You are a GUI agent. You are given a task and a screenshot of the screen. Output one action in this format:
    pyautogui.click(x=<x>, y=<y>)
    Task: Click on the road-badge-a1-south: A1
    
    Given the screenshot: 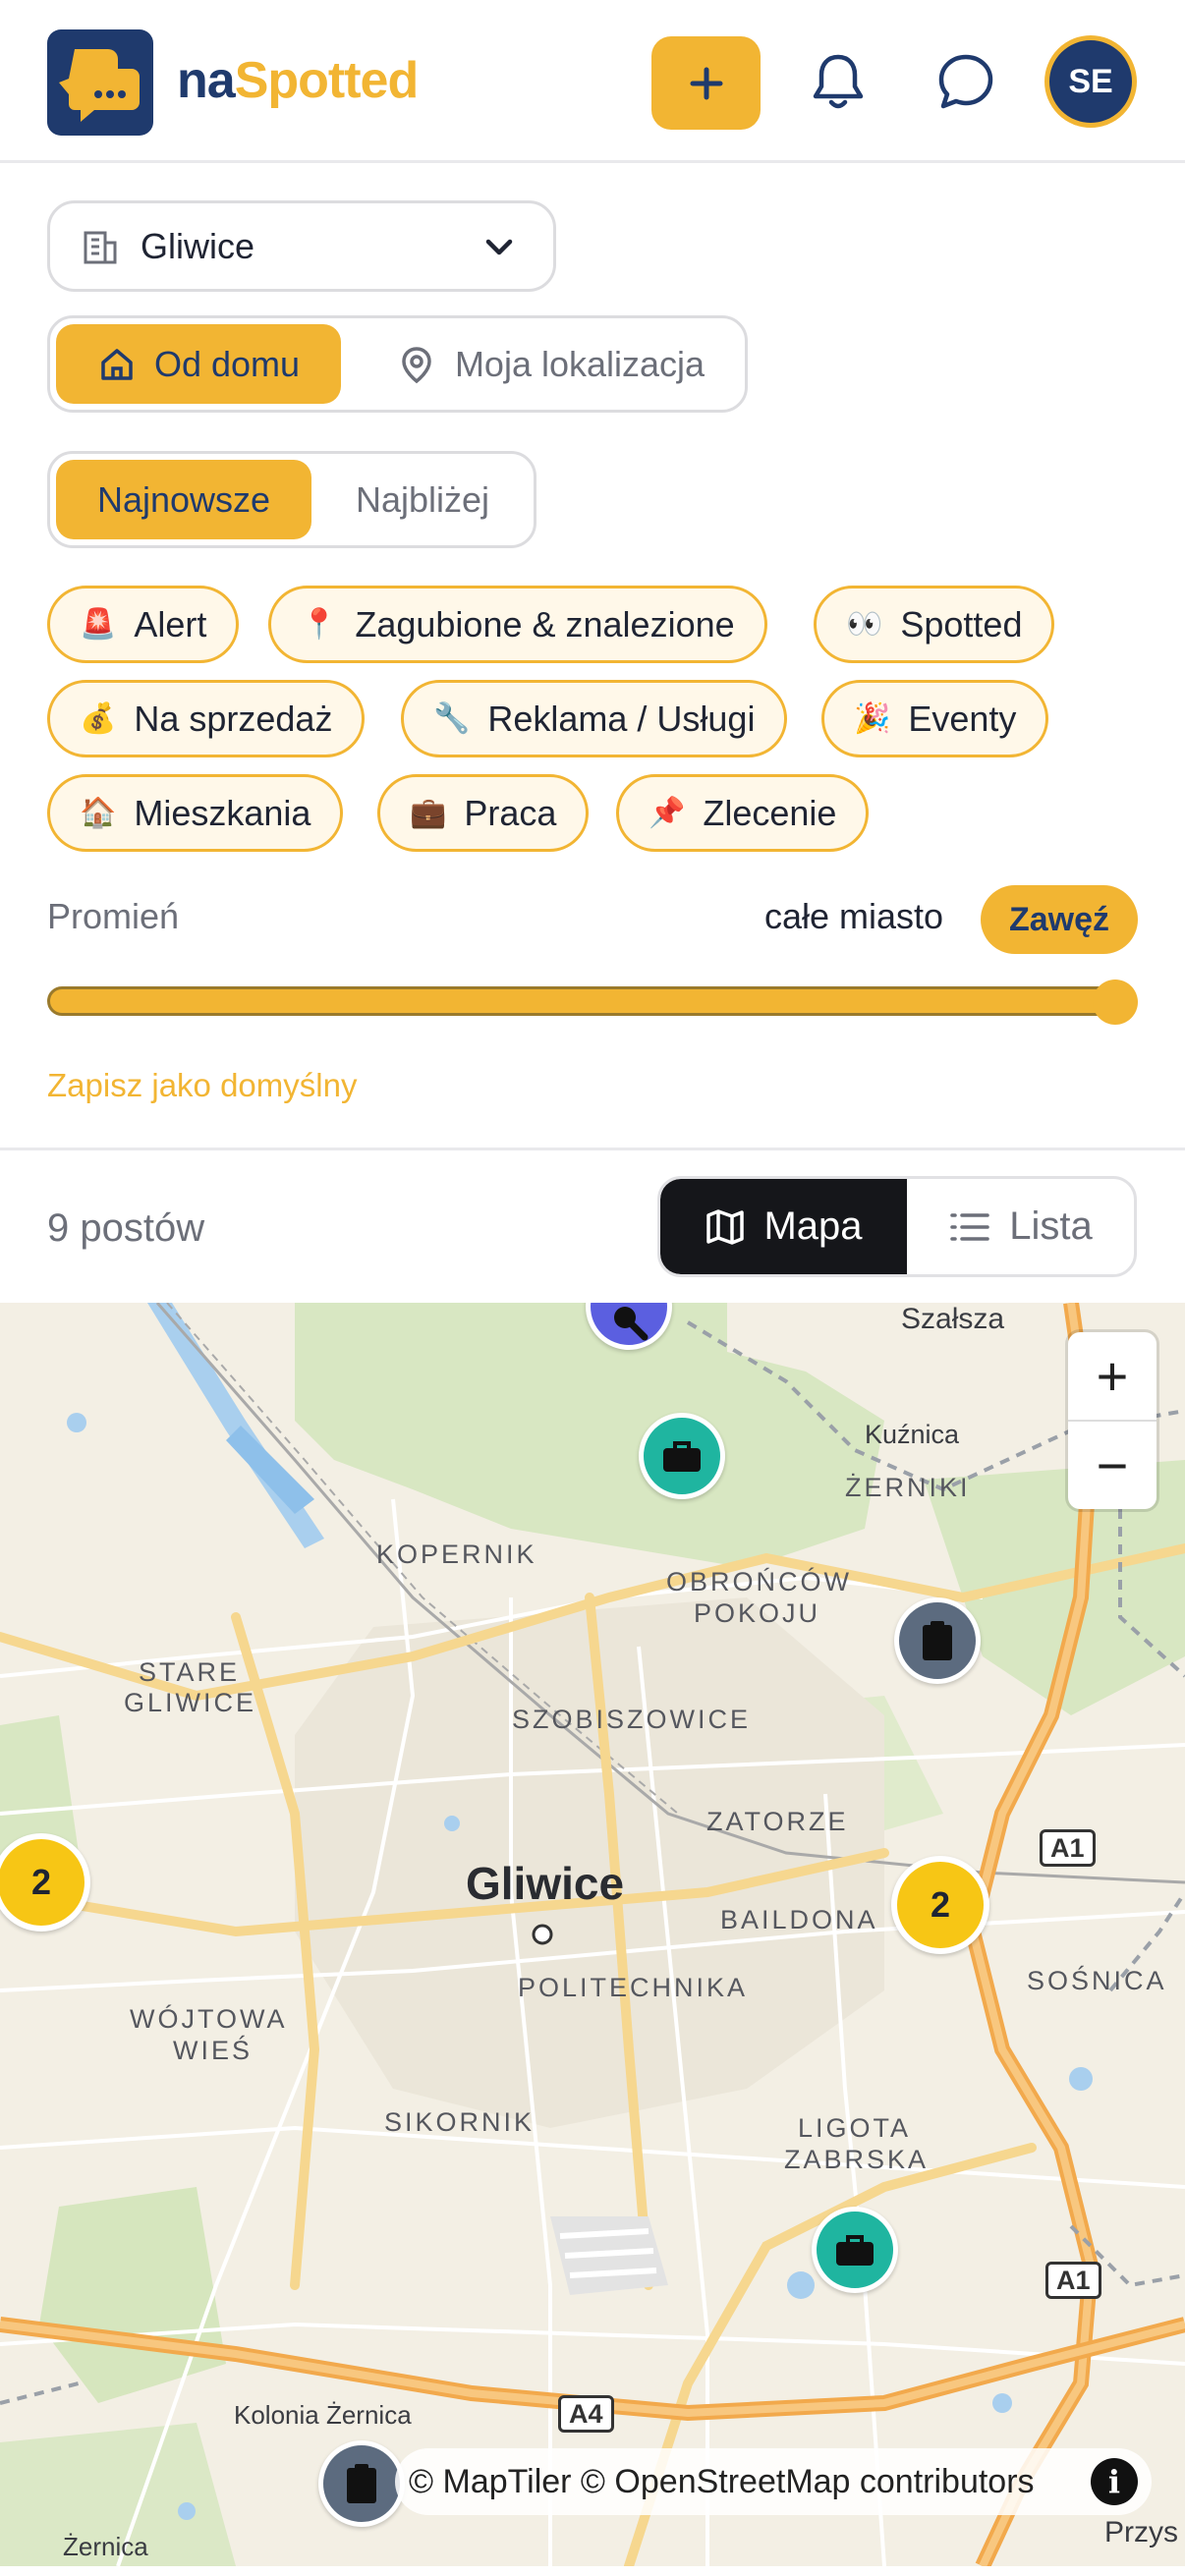 What is the action you would take?
    pyautogui.click(x=1073, y=2280)
    